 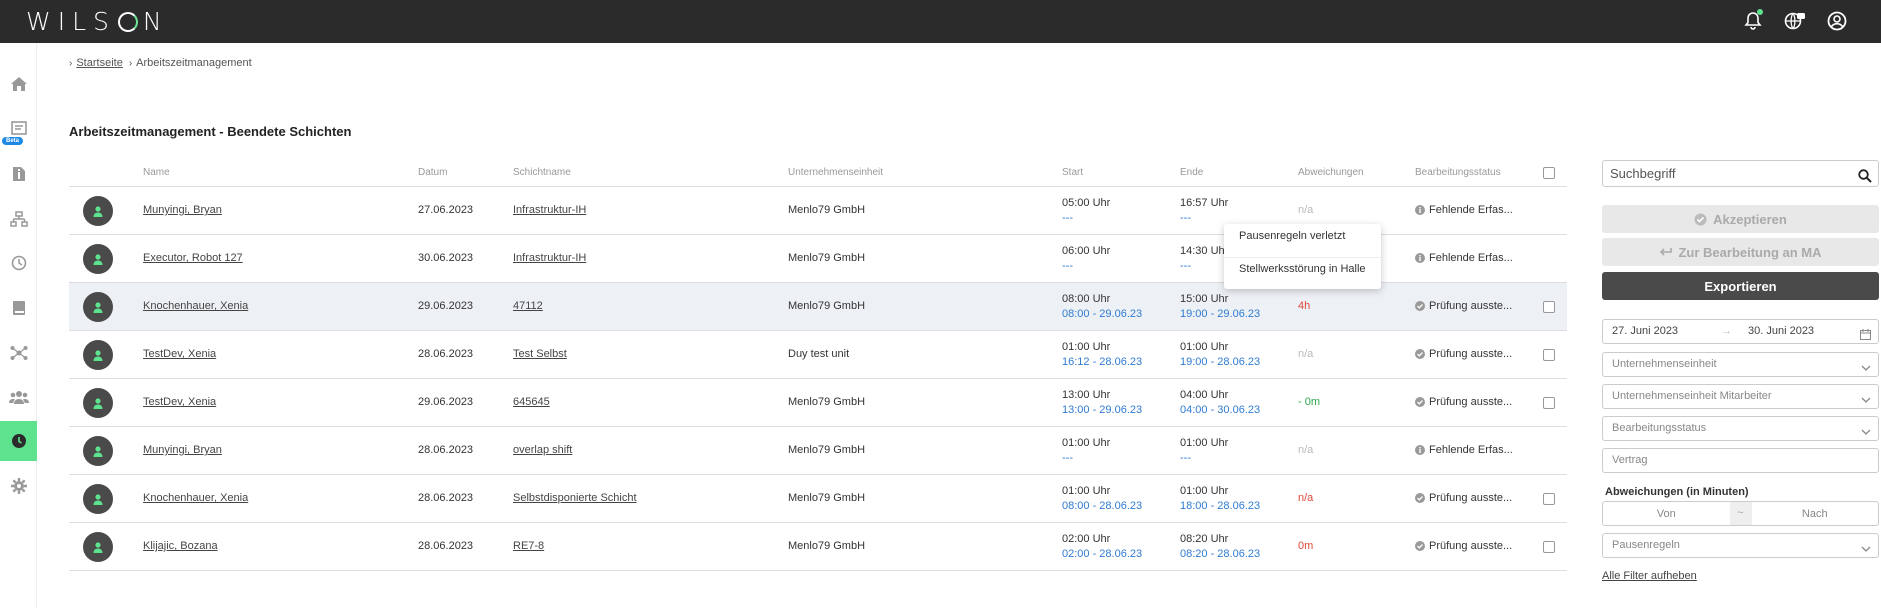 What do you see at coordinates (446, 258) in the screenshot?
I see `shift-date: 30.06.2023` at bounding box center [446, 258].